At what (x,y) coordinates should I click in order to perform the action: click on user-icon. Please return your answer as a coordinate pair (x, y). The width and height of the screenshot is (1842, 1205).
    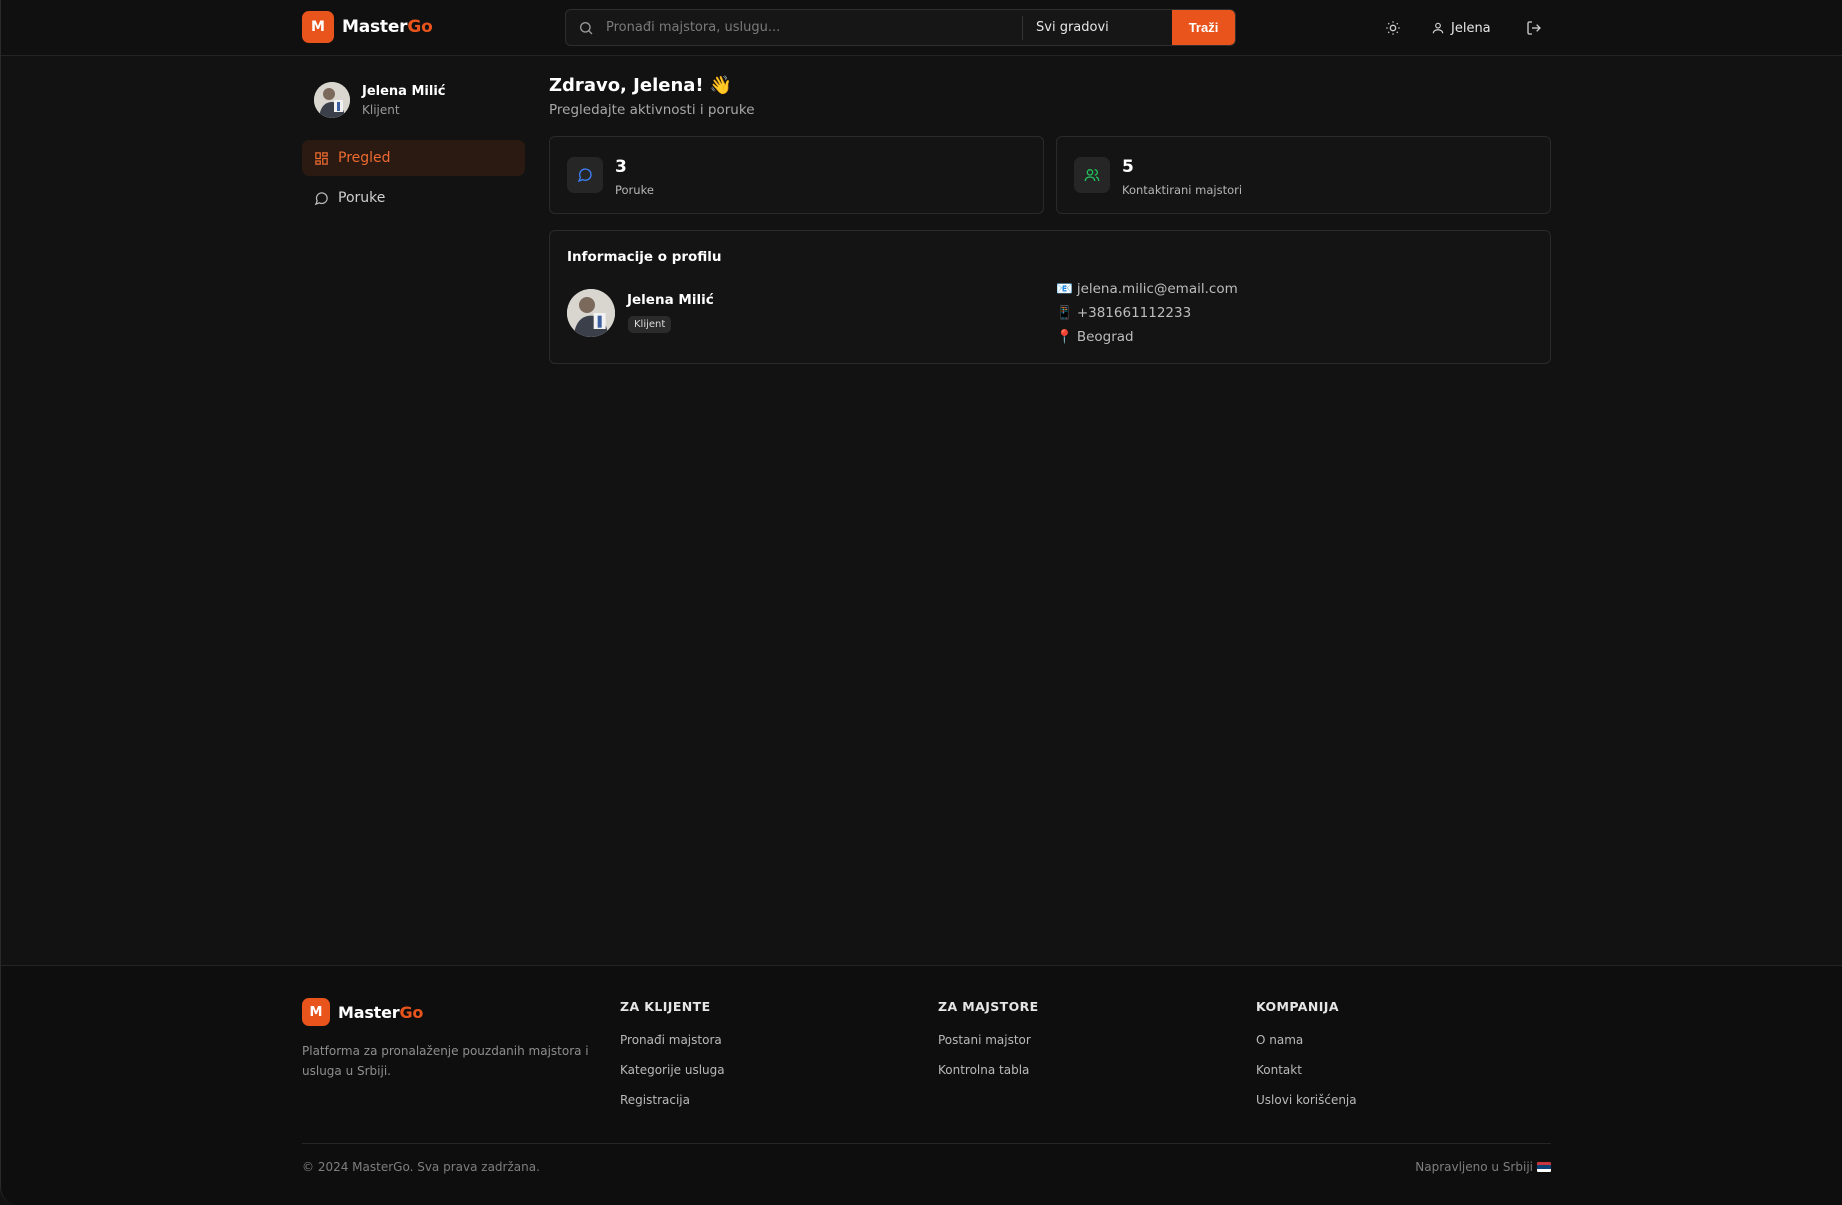
    Looking at the image, I should click on (1438, 28).